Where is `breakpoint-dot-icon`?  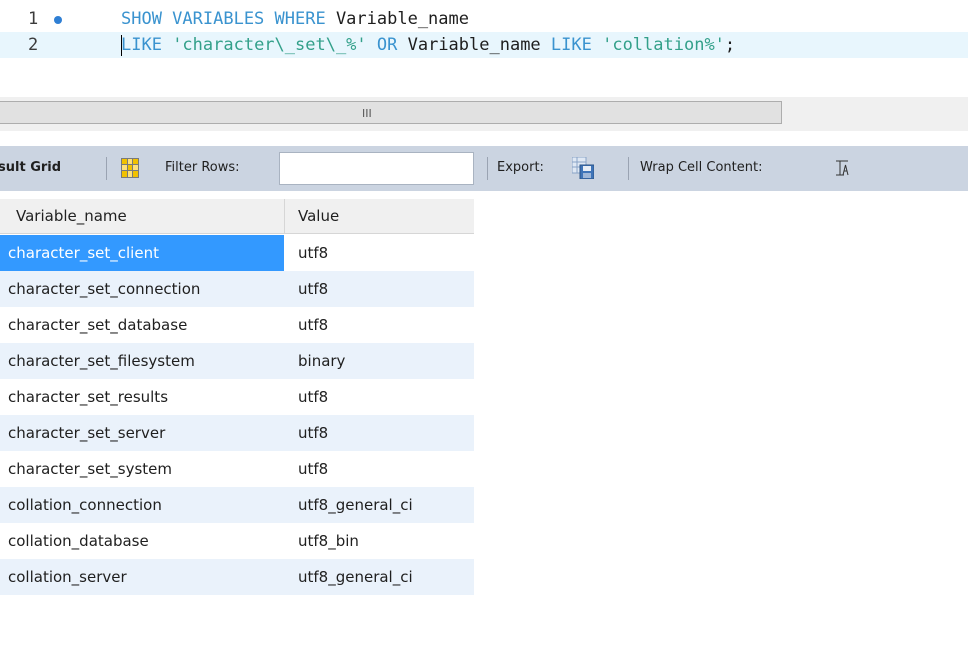 breakpoint-dot-icon is located at coordinates (58, 20).